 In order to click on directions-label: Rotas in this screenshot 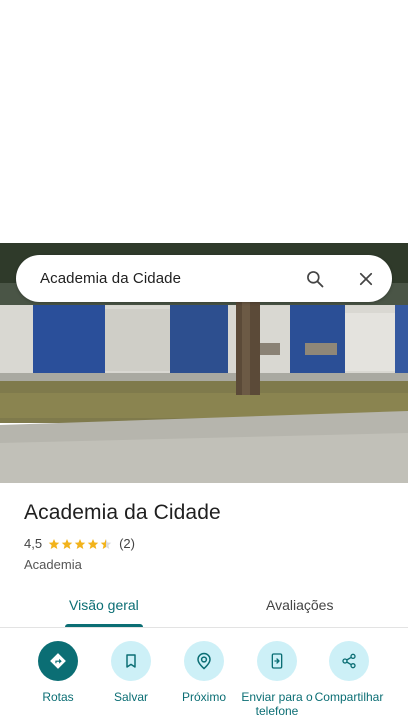, I will do `click(58, 697)`.